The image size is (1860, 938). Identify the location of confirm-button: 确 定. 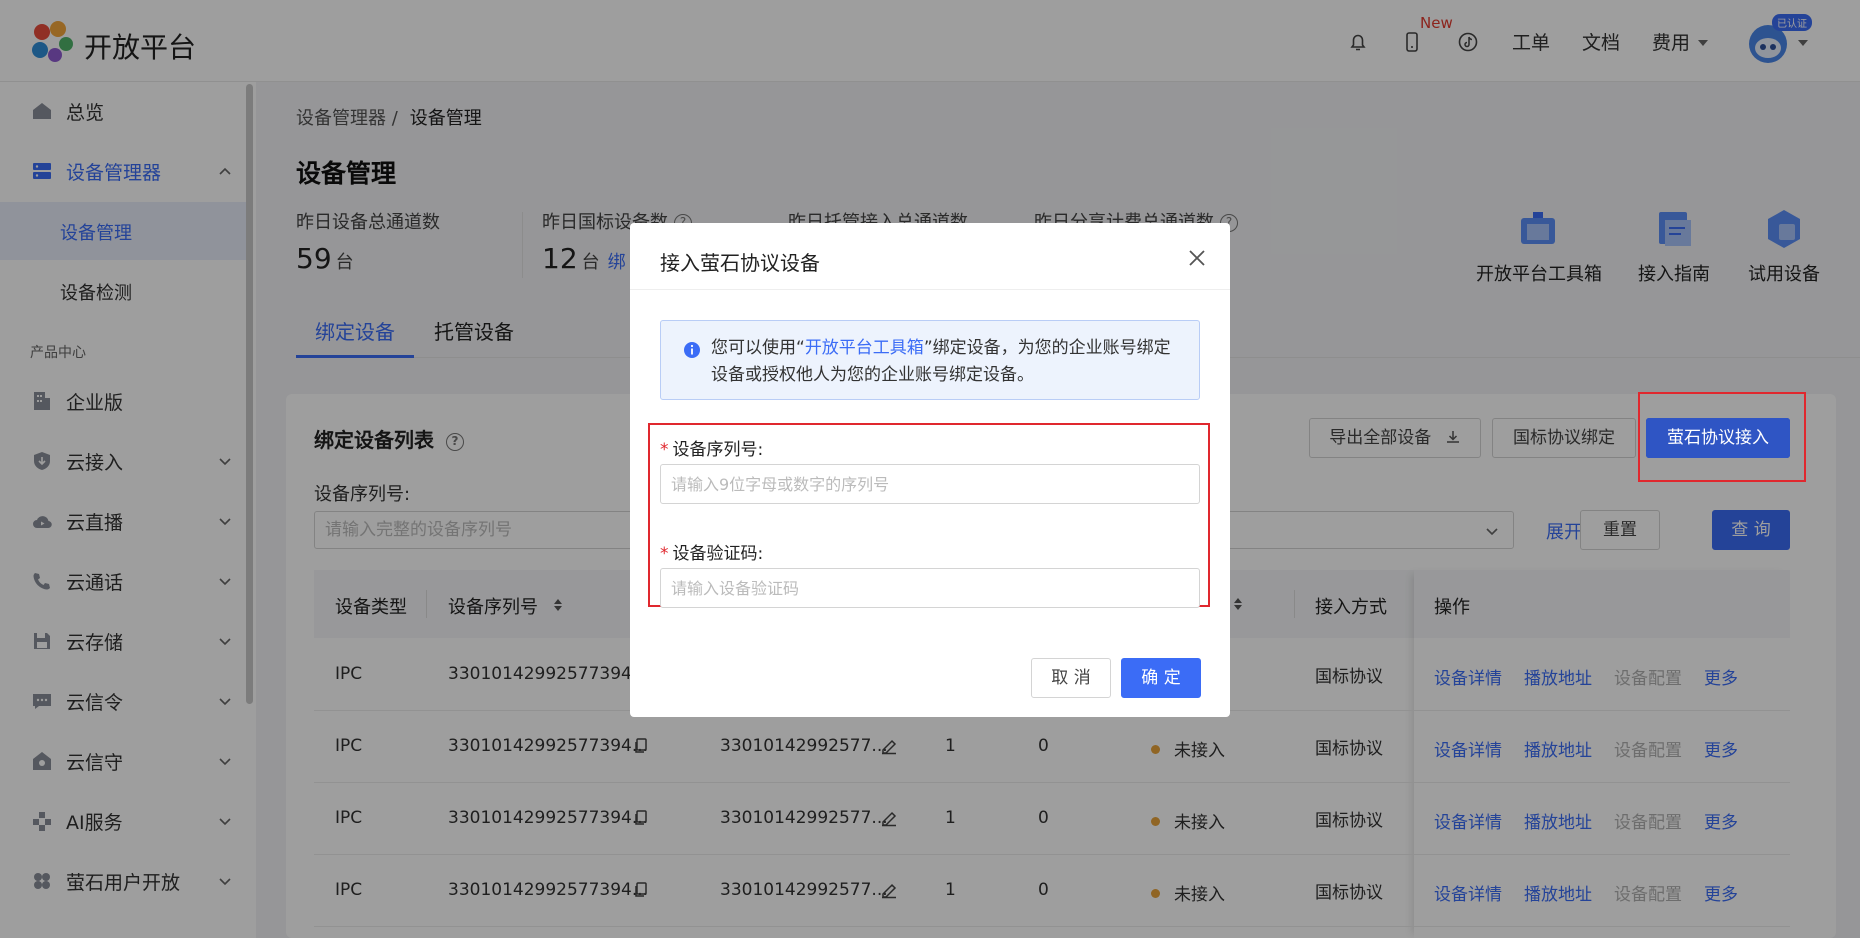
(1161, 678).